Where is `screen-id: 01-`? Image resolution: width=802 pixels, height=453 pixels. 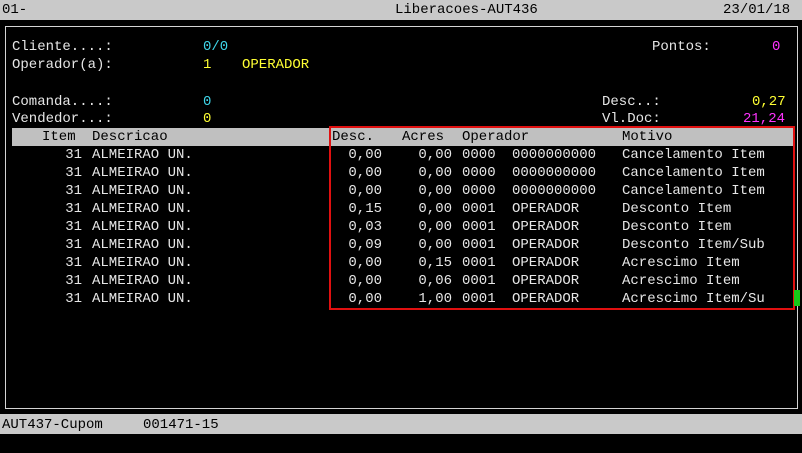
screen-id: 01- is located at coordinates (15, 10).